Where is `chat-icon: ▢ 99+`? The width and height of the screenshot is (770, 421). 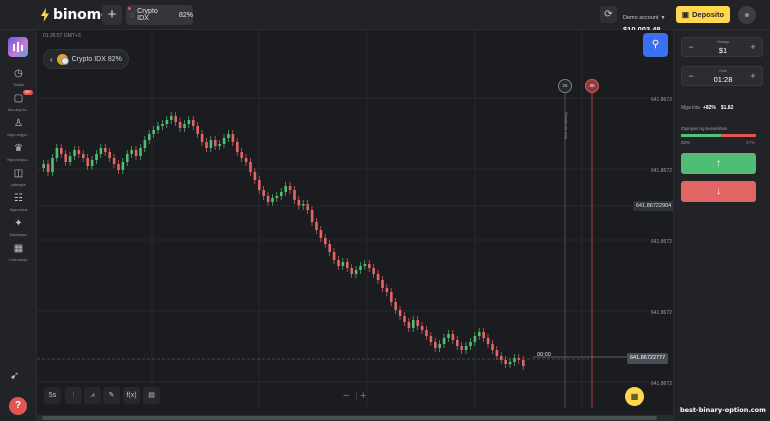
chat-icon: ▢ 99+ is located at coordinates (23, 97).